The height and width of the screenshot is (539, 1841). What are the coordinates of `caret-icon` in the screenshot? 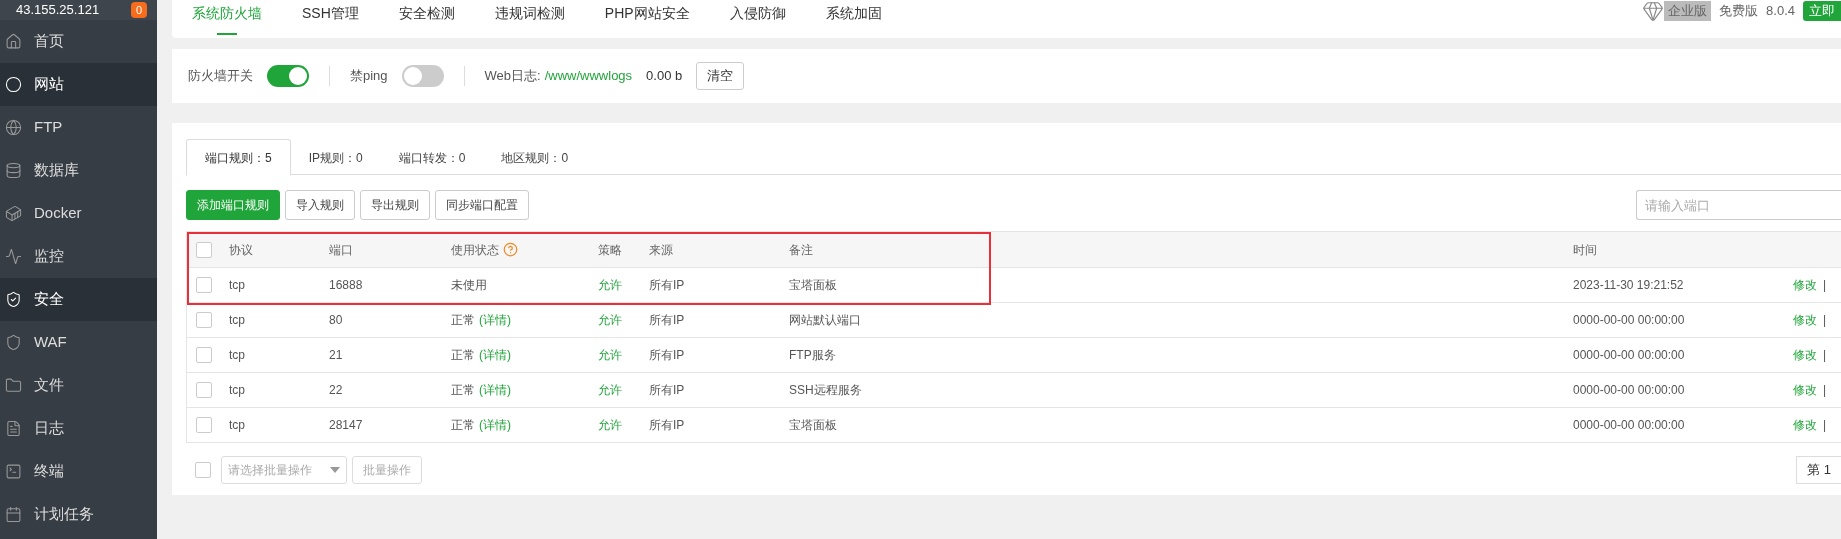 It's located at (335, 470).